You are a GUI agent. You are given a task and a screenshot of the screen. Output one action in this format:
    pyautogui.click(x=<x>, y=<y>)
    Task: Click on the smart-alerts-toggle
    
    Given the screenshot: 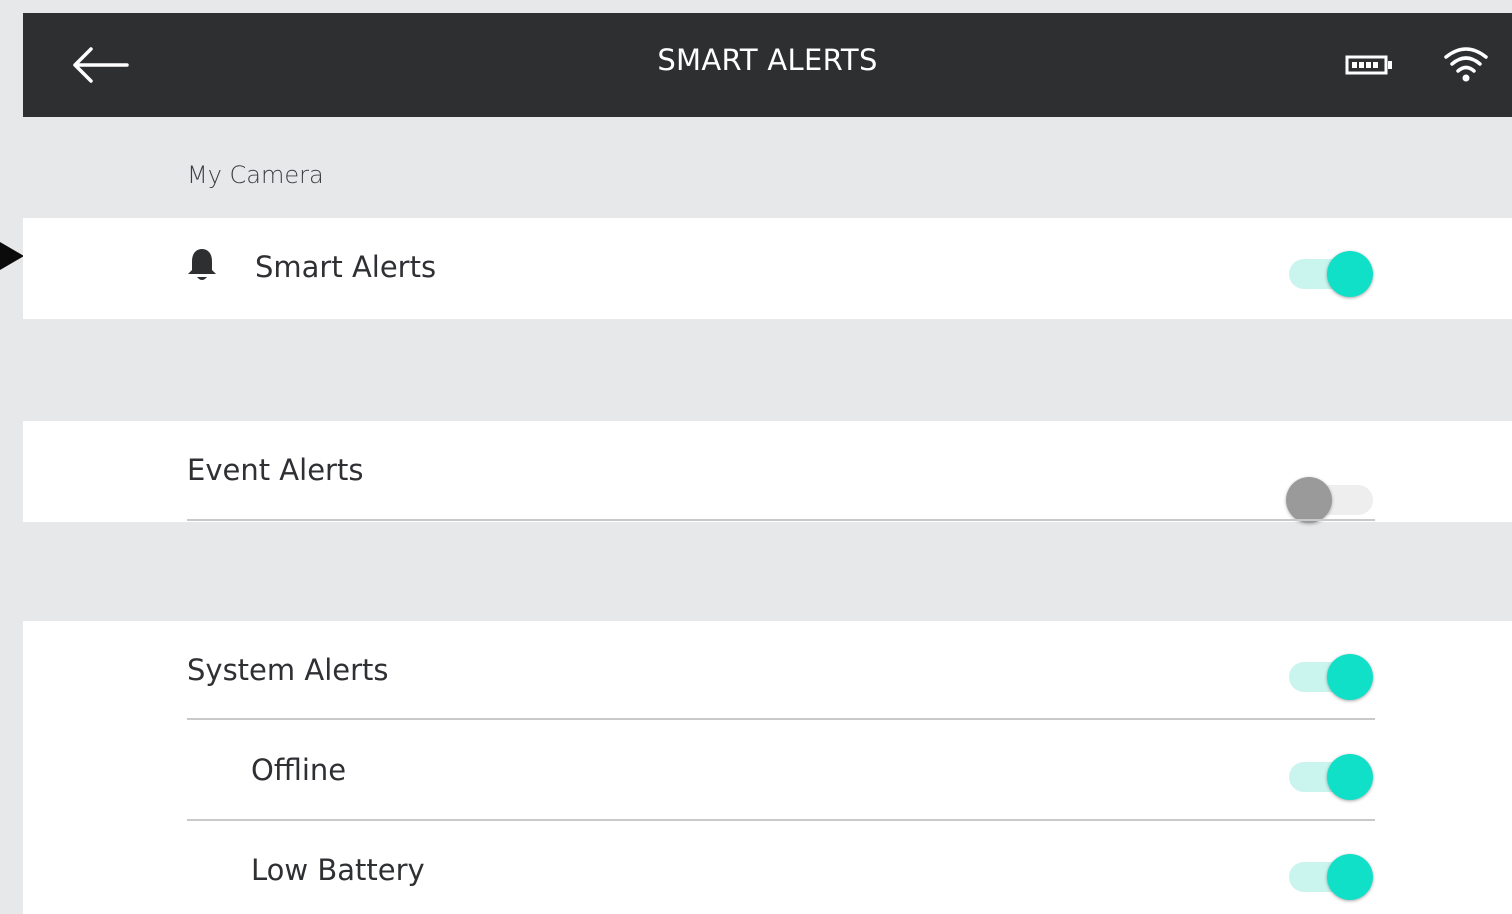 What is the action you would take?
    pyautogui.click(x=1331, y=271)
    